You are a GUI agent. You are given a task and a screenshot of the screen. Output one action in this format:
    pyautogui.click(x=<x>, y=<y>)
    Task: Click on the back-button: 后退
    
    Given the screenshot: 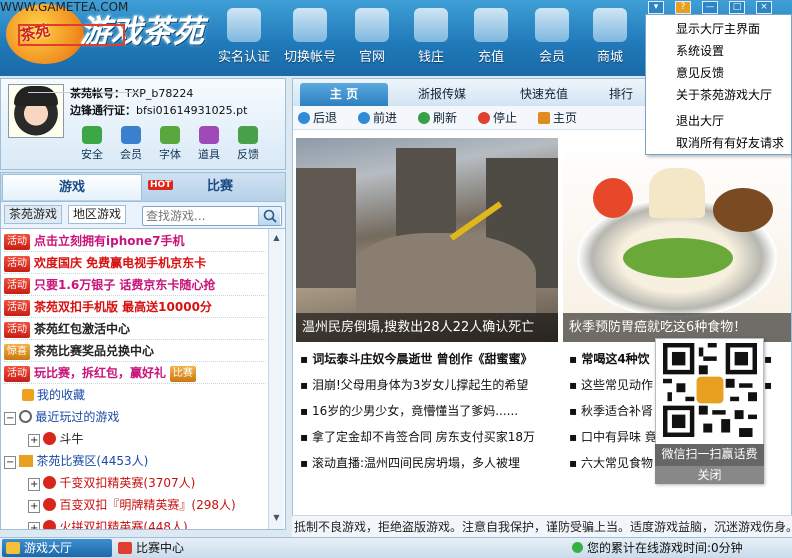 What is the action you would take?
    pyautogui.click(x=317, y=118)
    